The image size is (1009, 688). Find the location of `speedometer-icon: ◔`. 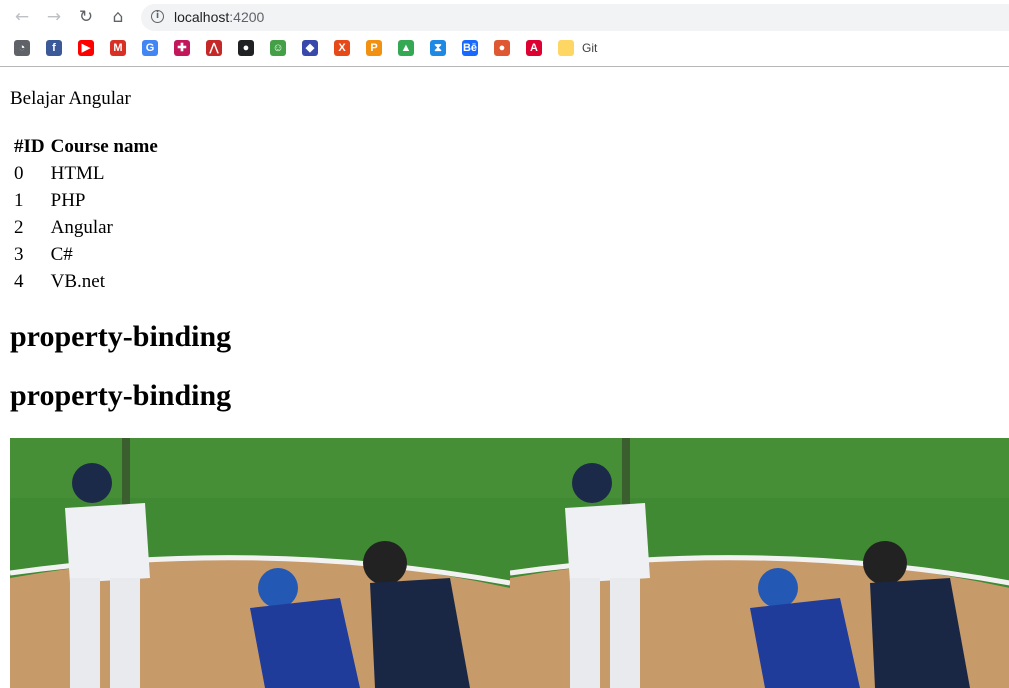

speedometer-icon: ◔ is located at coordinates (22, 48).